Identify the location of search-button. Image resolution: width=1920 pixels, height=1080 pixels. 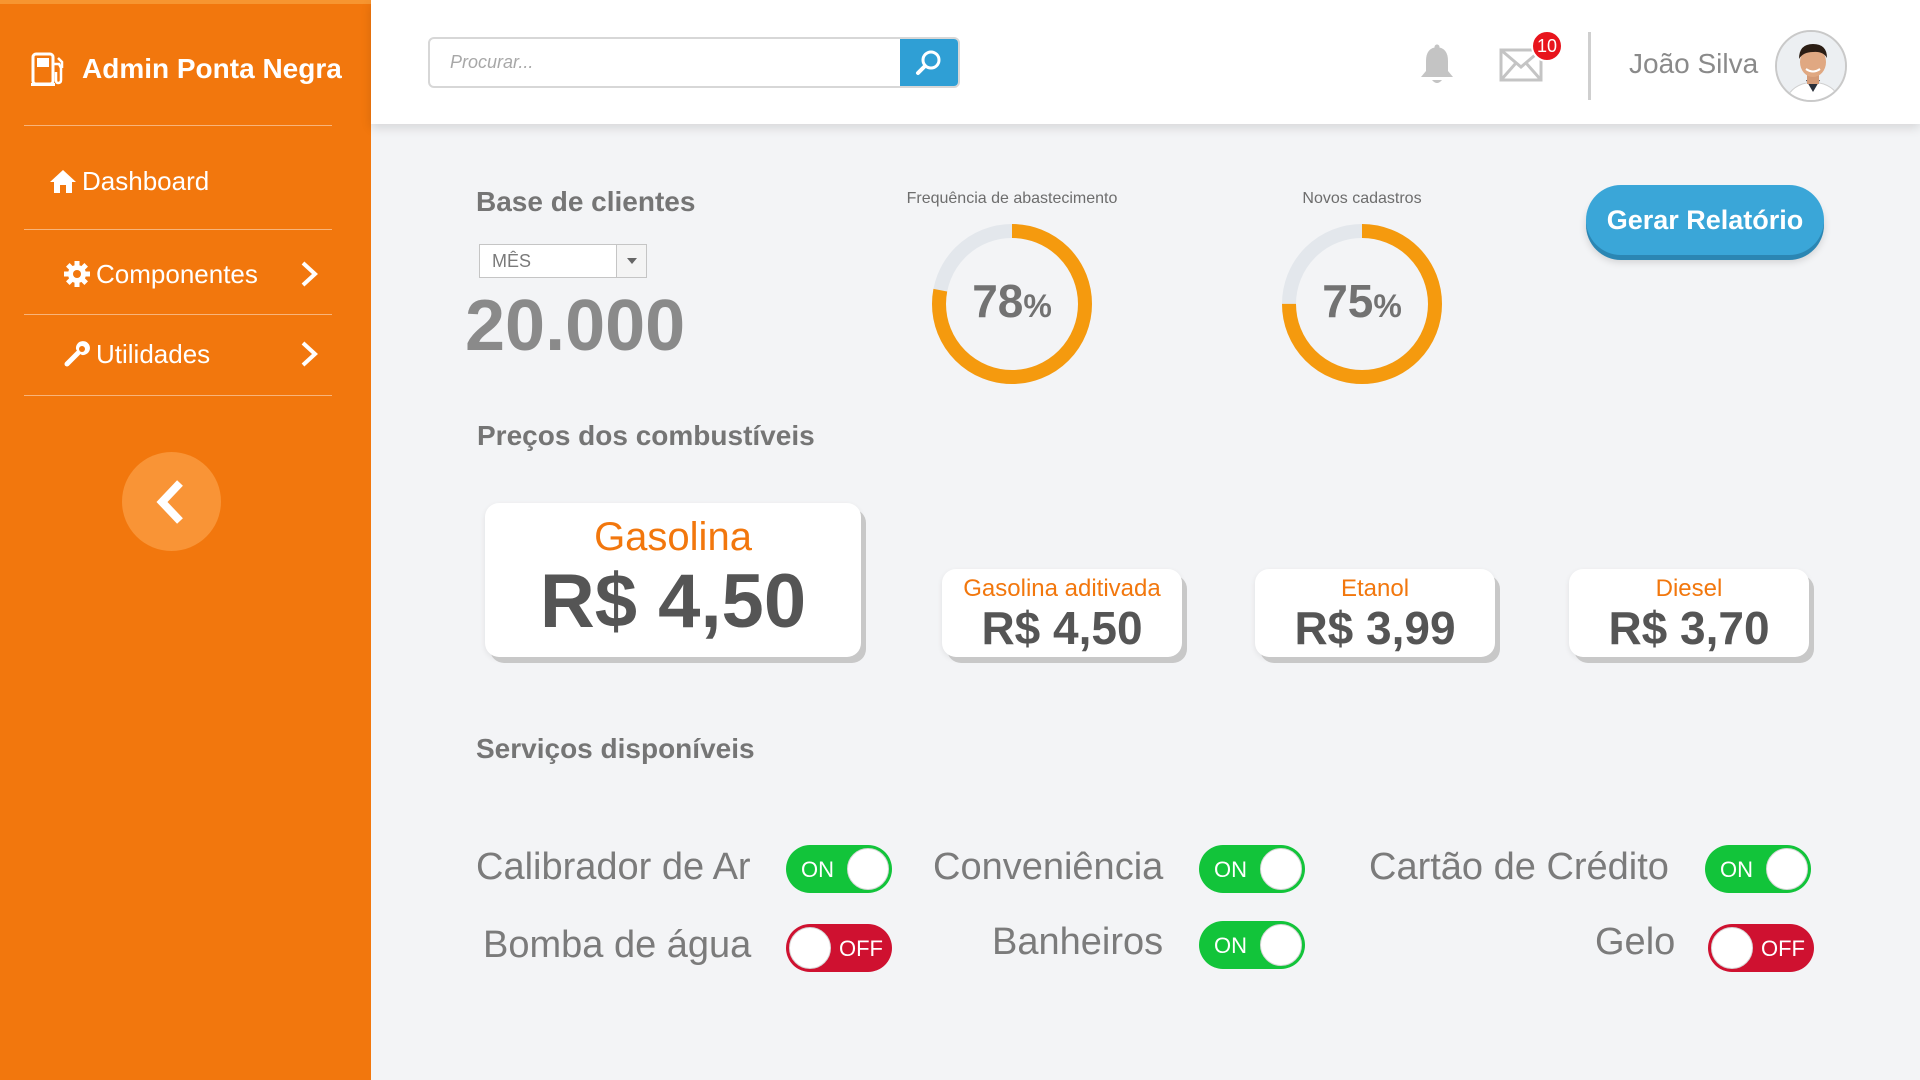
(929, 62).